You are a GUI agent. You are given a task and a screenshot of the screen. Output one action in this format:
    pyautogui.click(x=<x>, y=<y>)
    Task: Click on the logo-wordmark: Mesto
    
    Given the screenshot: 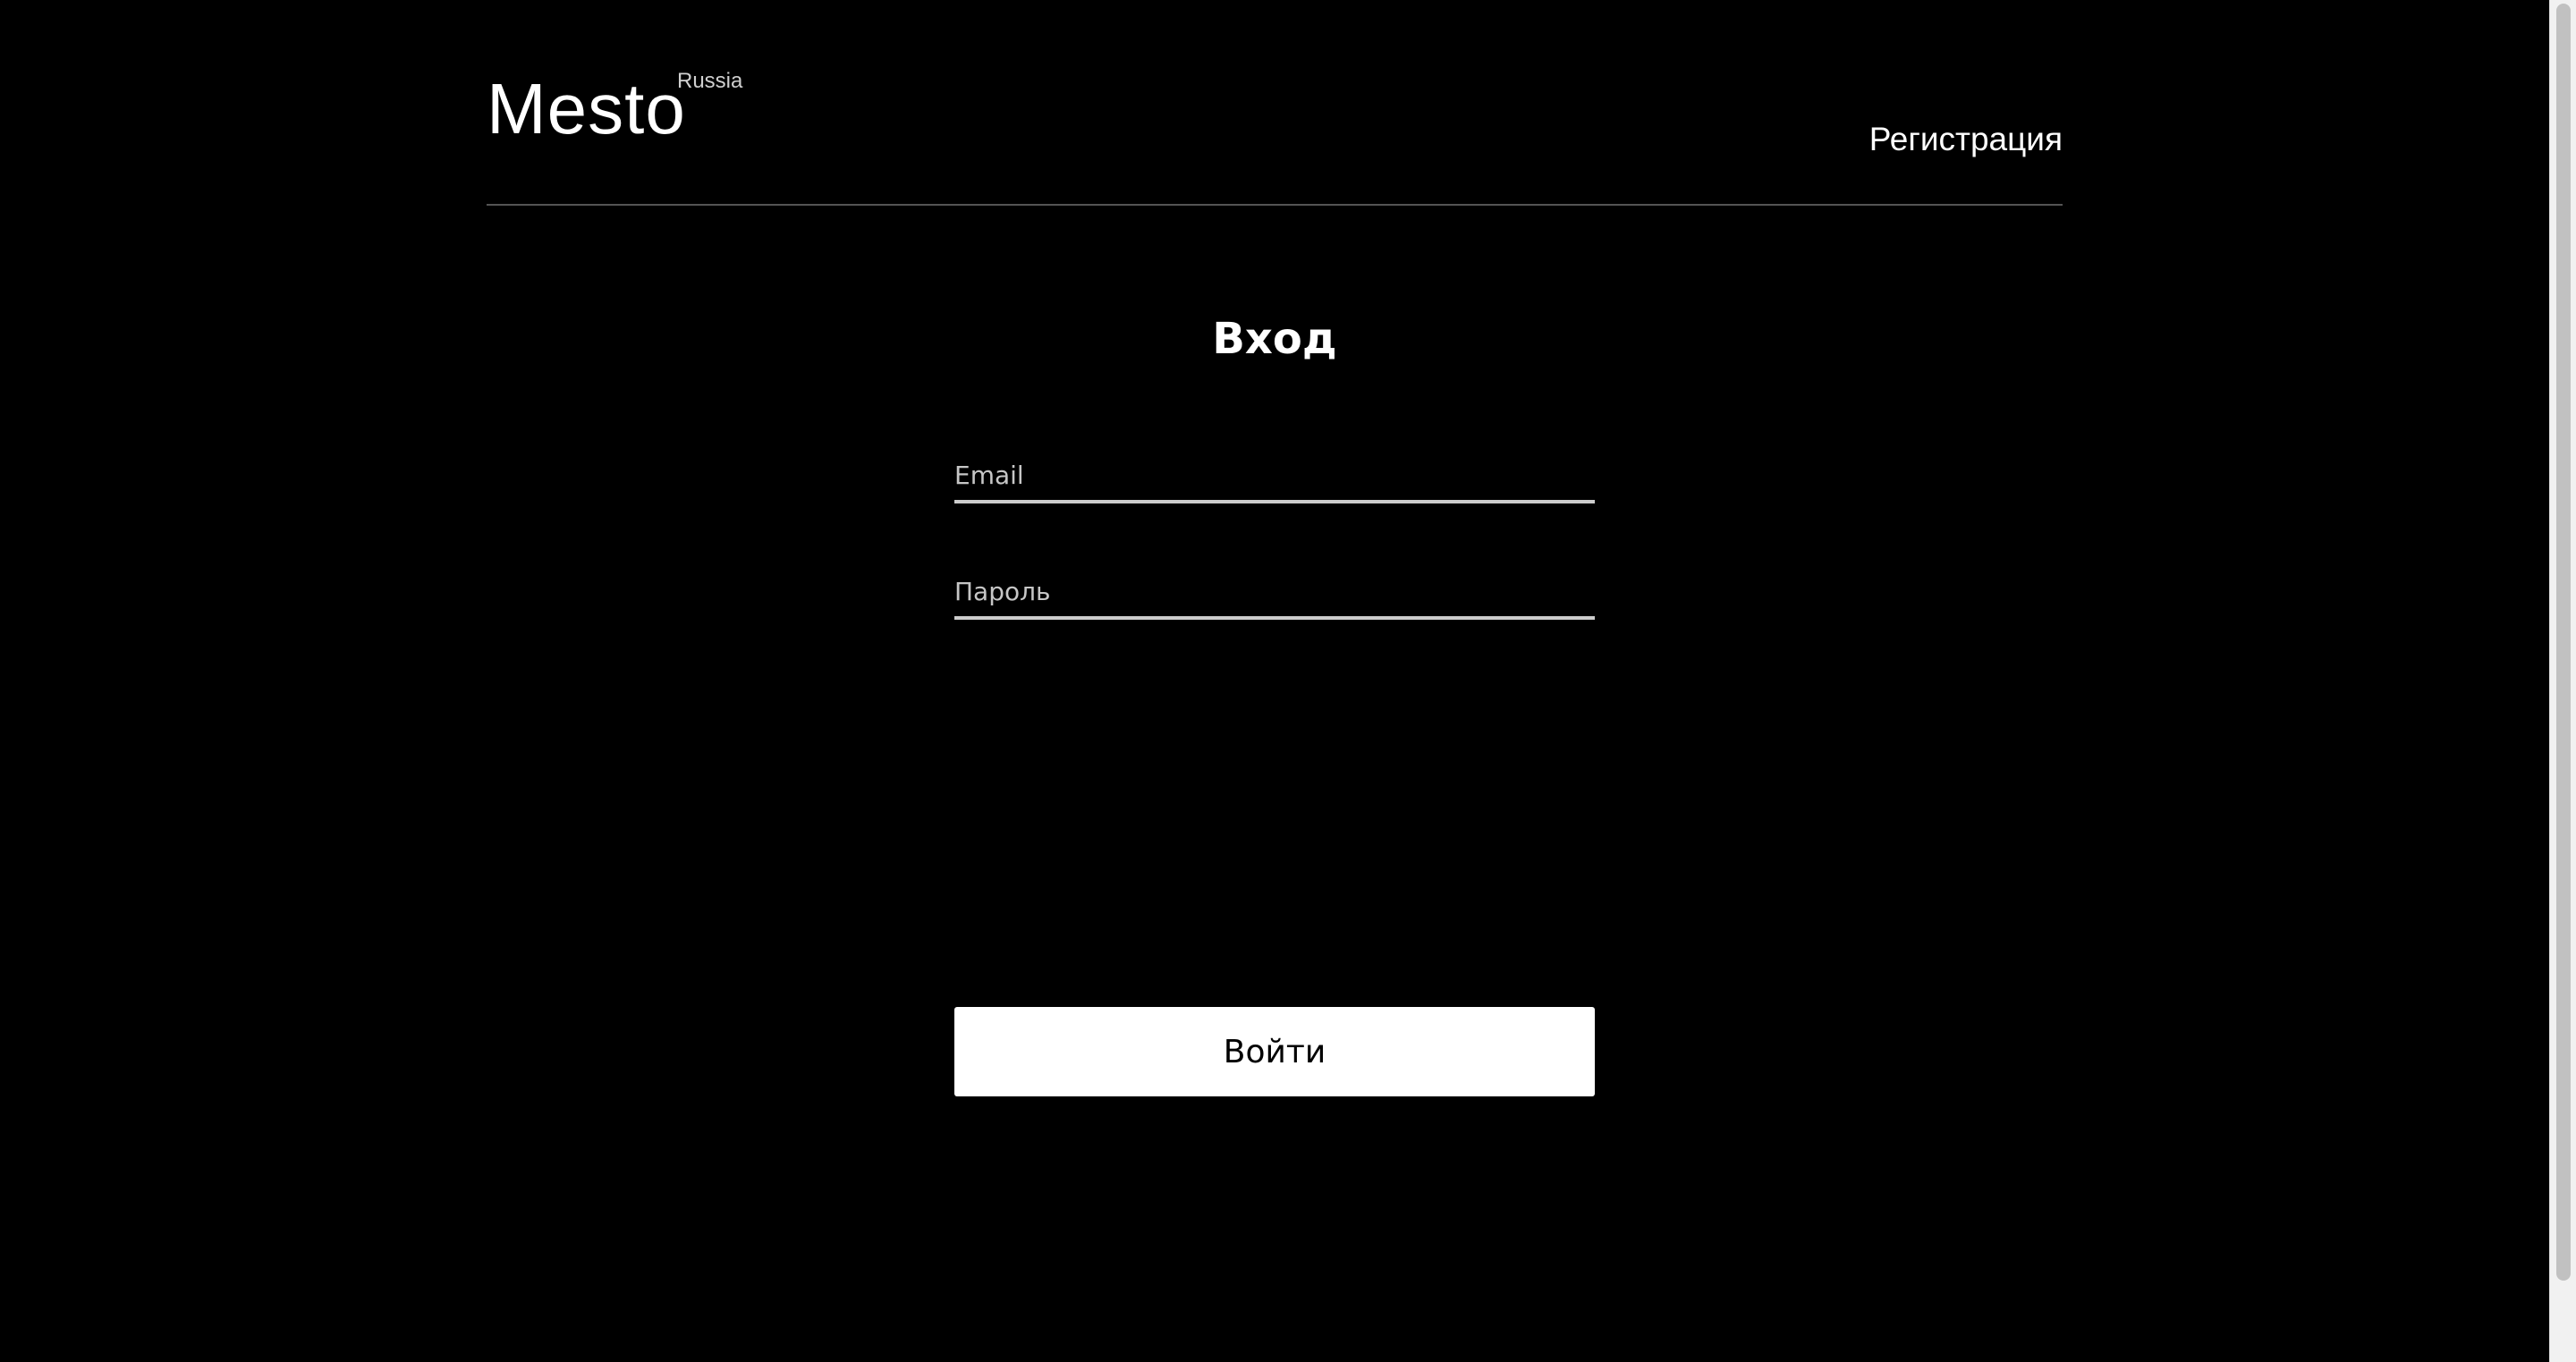 What is the action you would take?
    pyautogui.click(x=586, y=108)
    